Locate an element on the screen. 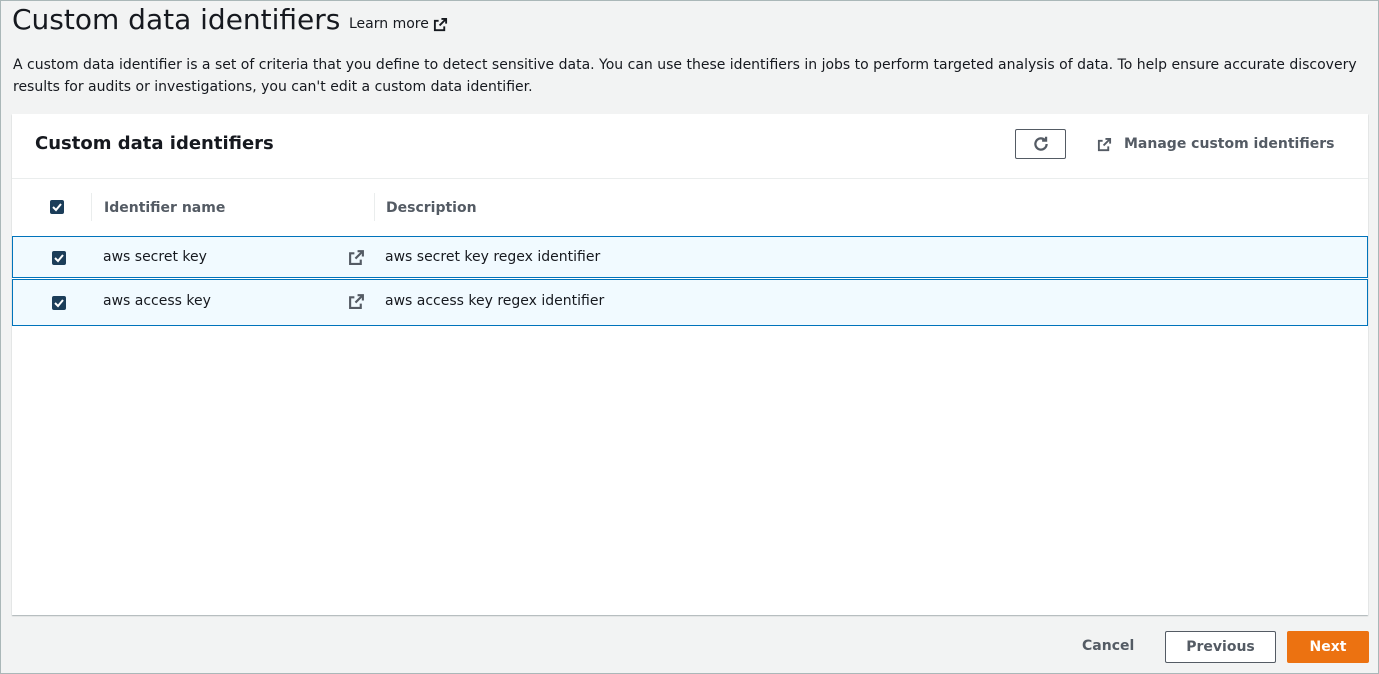 The width and height of the screenshot is (1379, 674). description-cell: aws secret key regex identifier is located at coordinates (493, 257).